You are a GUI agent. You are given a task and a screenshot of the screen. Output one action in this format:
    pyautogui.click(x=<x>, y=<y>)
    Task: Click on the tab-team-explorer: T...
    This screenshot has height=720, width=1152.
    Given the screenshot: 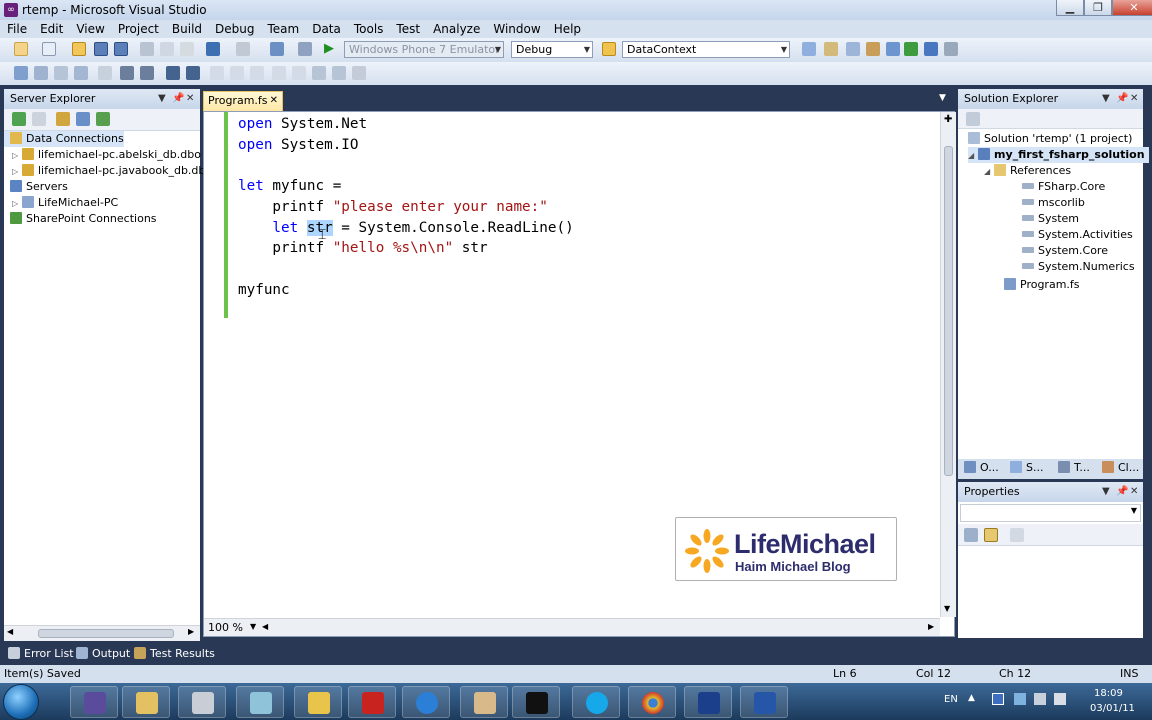 What is the action you would take?
    pyautogui.click(x=1074, y=467)
    